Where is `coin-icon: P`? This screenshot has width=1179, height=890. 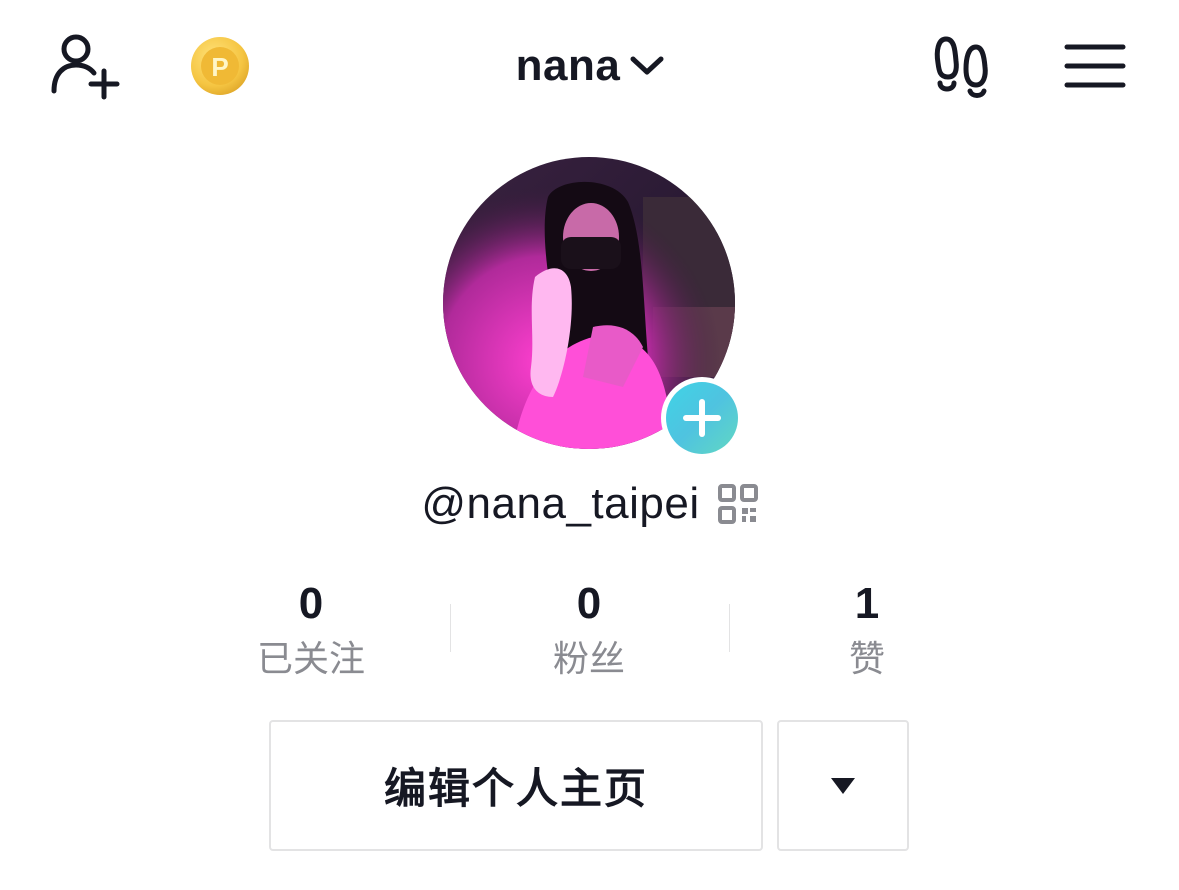
coin-icon: P is located at coordinates (220, 66).